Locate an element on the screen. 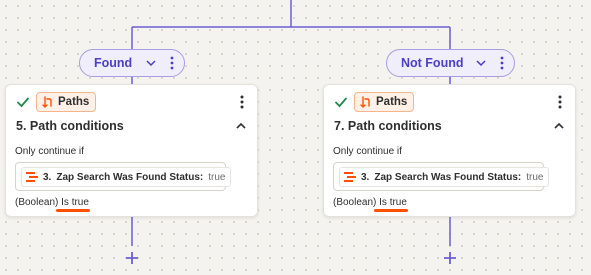 This screenshot has height=275, width=591. step-number: 7. is located at coordinates (339, 126).